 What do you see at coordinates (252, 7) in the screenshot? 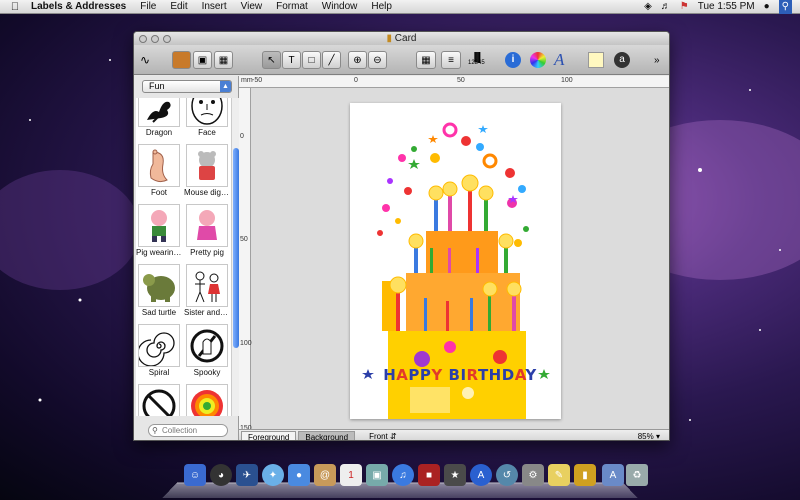
I see `menu-view: View` at bounding box center [252, 7].